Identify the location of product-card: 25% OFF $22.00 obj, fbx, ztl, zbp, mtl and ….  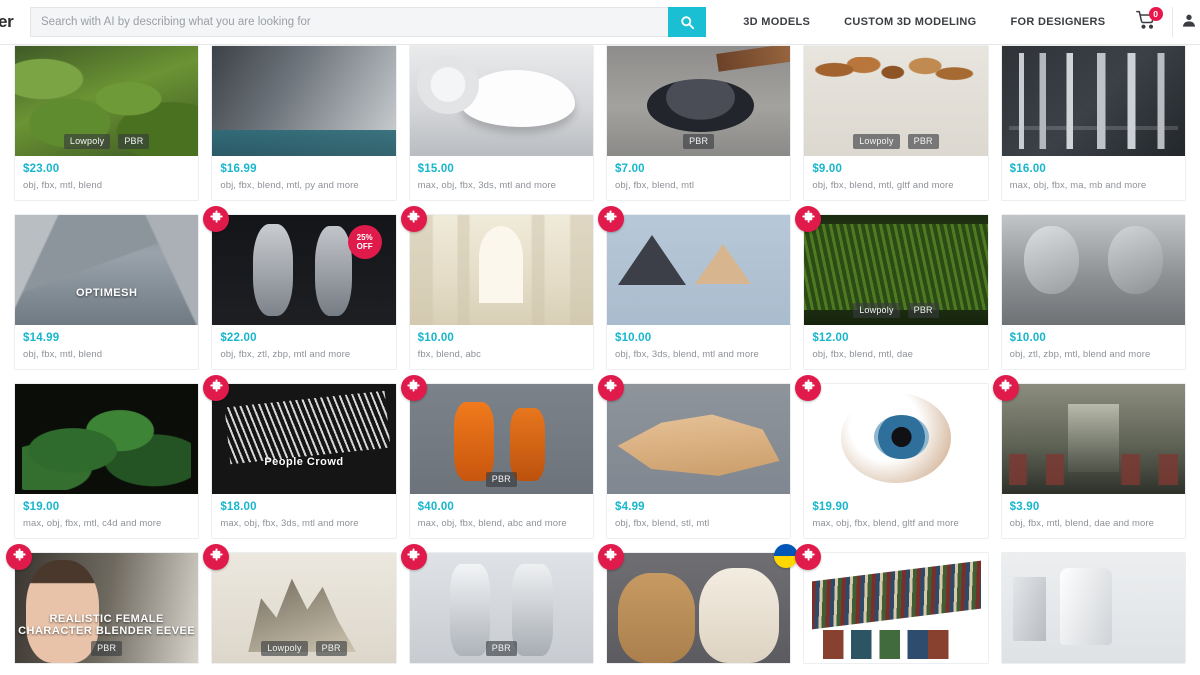
(300, 288).